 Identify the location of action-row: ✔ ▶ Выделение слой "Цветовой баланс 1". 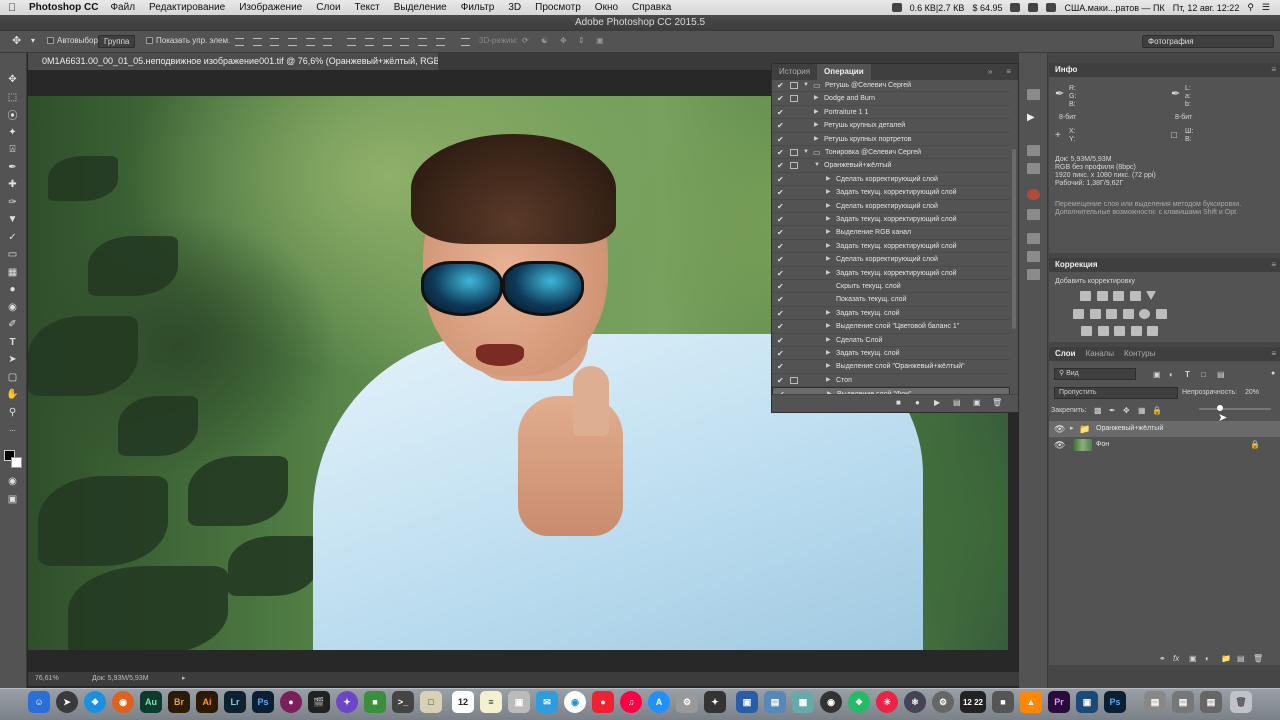
(891, 327).